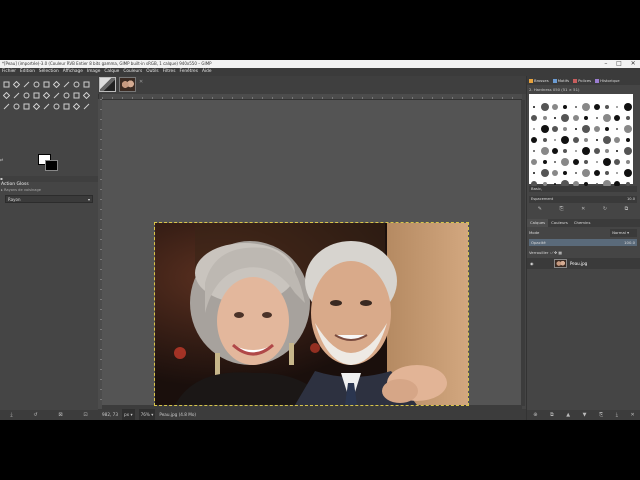 Image resolution: width=640 pixels, height=480 pixels. I want to click on radius-field: Rayon ▾, so click(49, 199).